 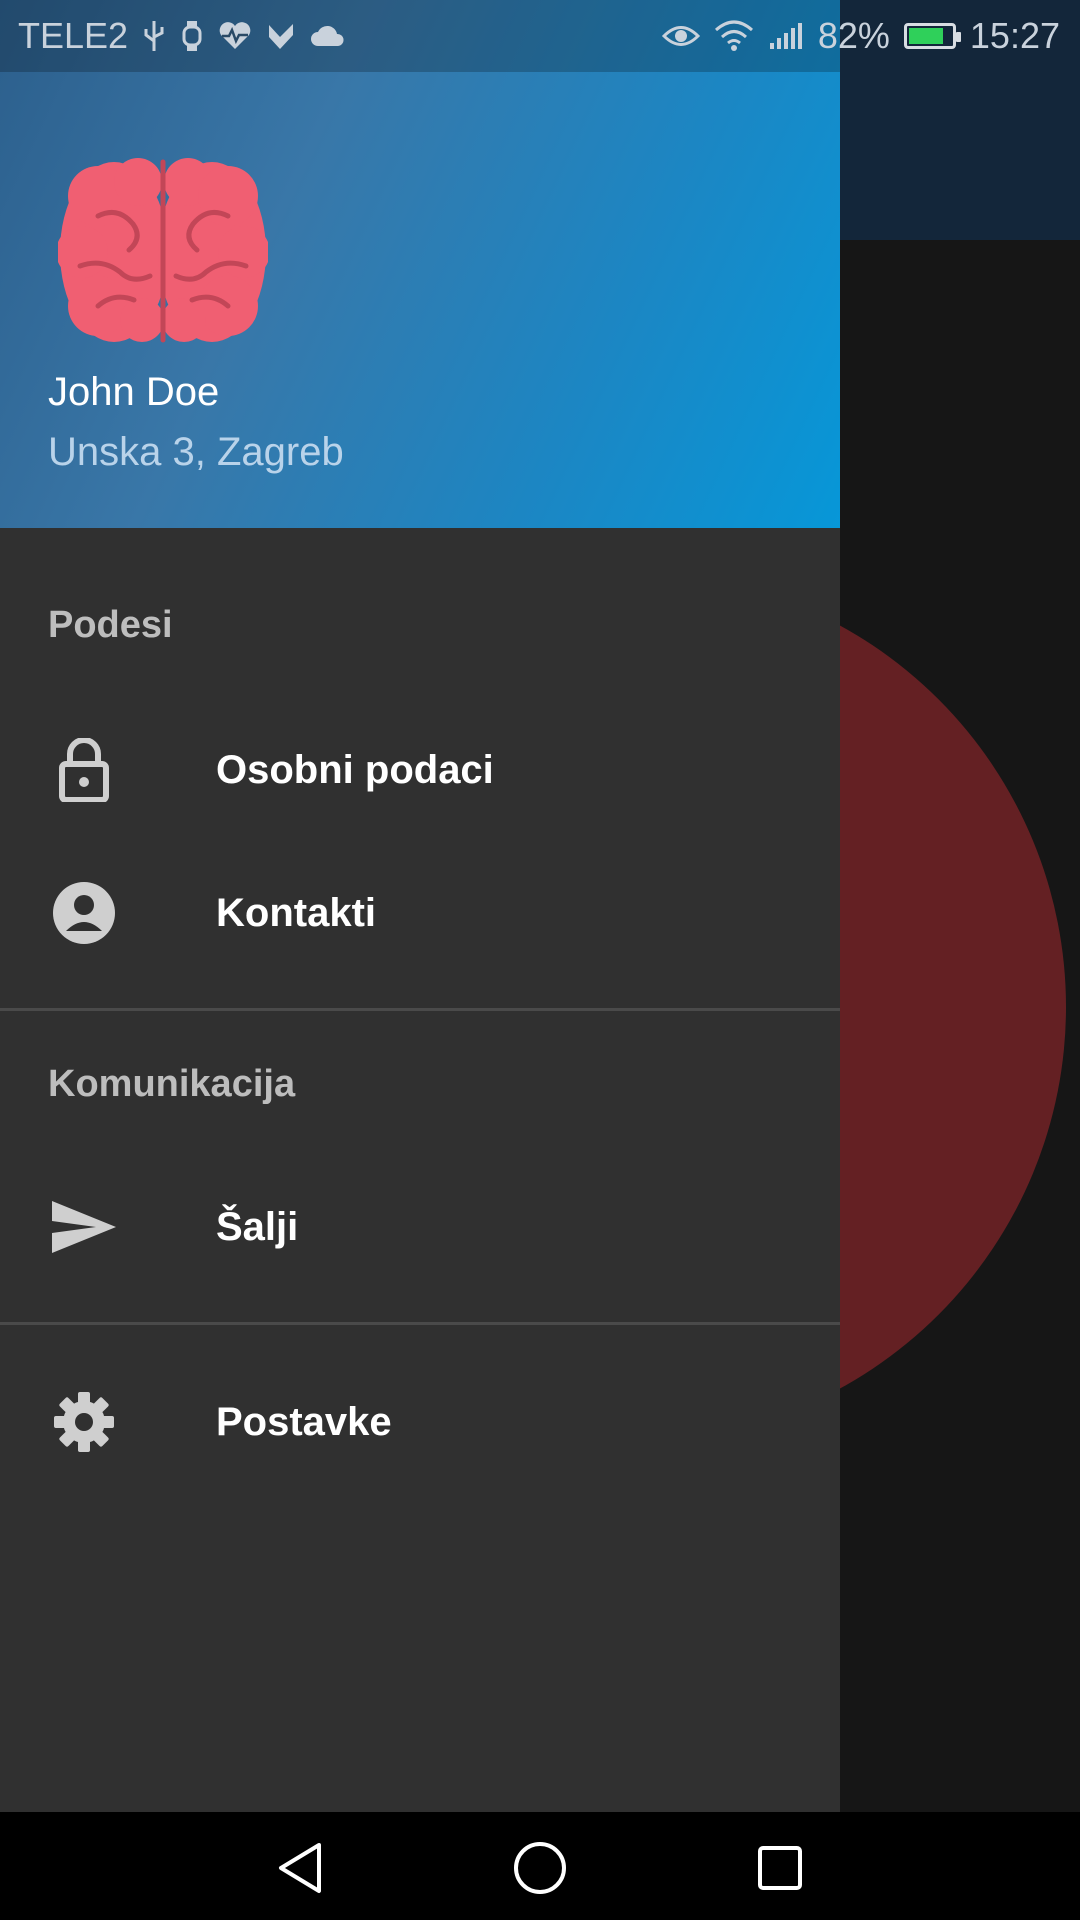 I want to click on menu-item-label: Postavke, so click(x=304, y=1421).